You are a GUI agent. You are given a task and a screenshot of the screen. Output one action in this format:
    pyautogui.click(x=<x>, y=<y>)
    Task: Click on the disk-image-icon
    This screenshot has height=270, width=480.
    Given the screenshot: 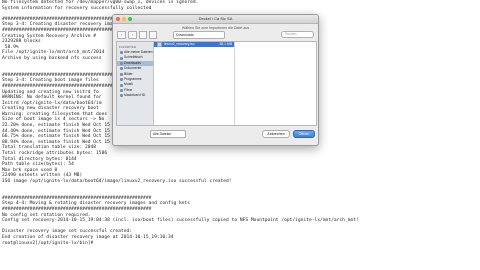 What is the action you would take?
    pyautogui.click(x=159, y=44)
    